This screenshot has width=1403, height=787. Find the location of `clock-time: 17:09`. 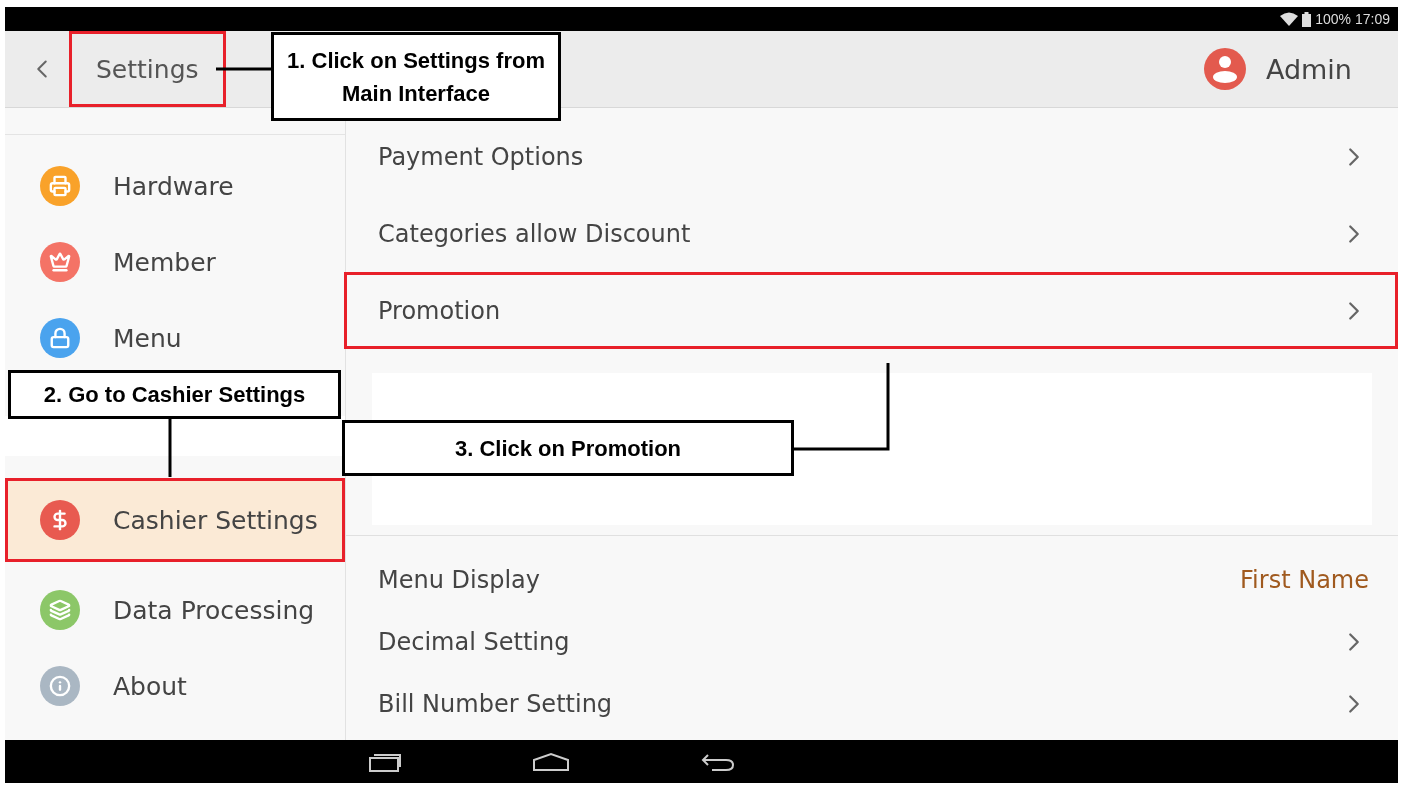

clock-time: 17:09 is located at coordinates (1372, 19).